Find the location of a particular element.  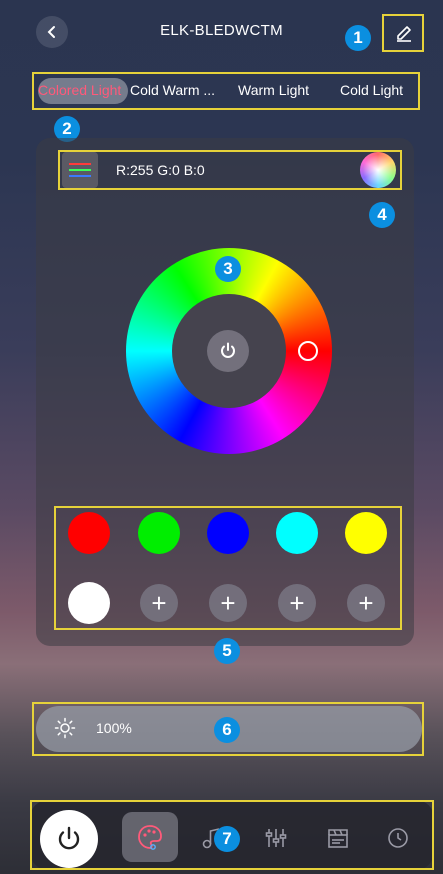

highlight-box-edit is located at coordinates (403, 33).